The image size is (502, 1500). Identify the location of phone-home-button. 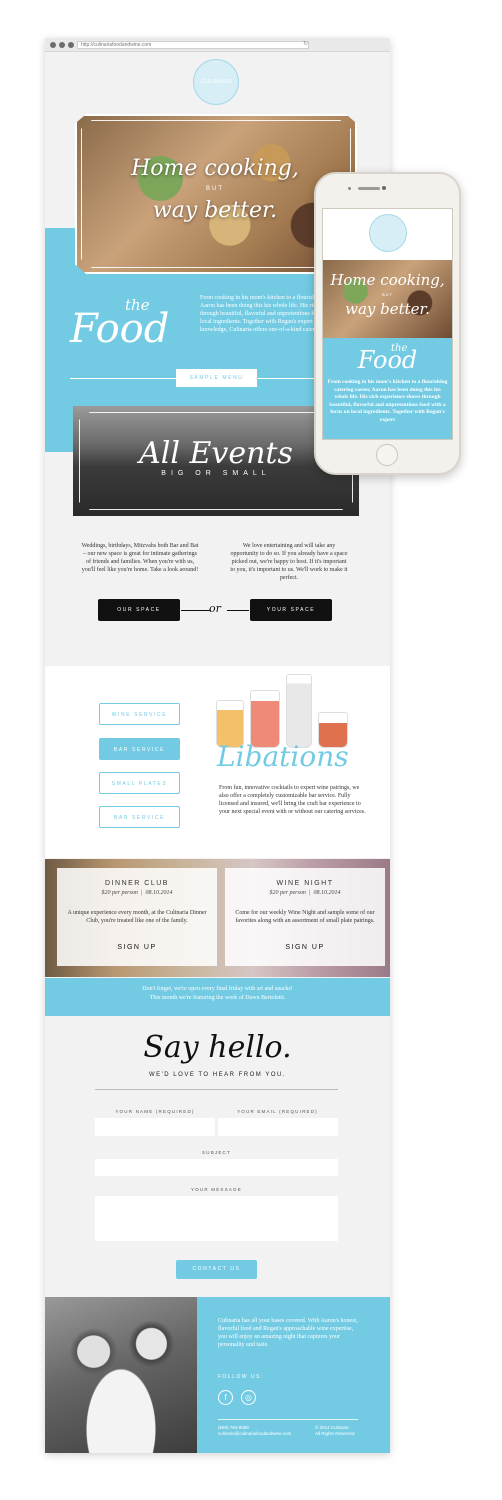
(387, 455).